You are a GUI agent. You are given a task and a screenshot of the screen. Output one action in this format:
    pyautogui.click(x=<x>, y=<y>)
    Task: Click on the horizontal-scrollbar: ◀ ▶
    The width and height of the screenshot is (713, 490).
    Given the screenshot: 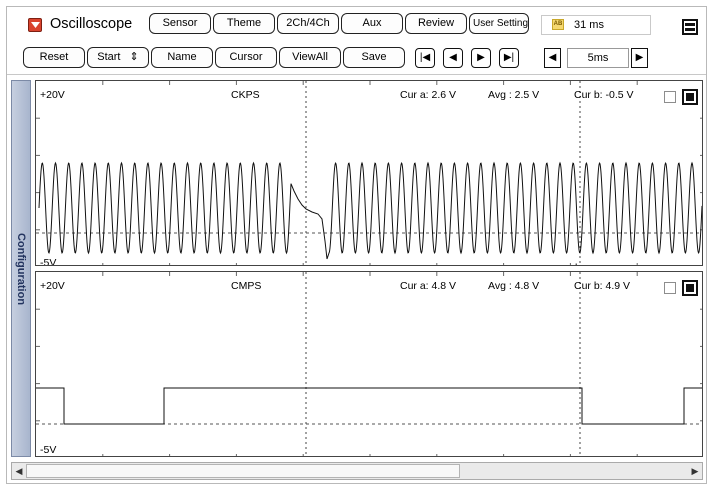 What is the action you would take?
    pyautogui.click(x=357, y=471)
    